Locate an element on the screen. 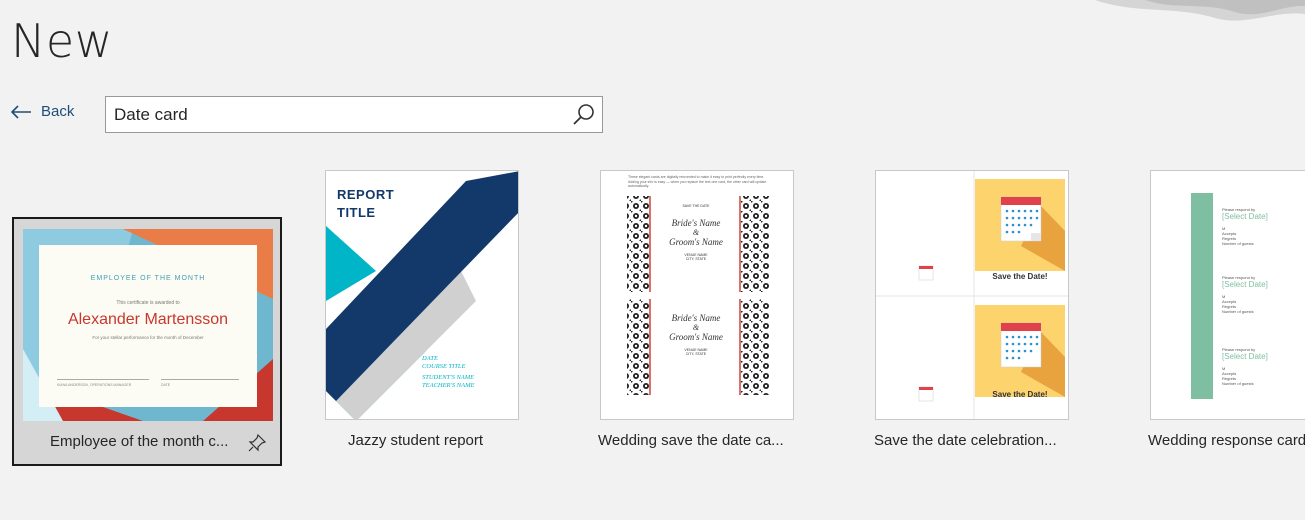 The image size is (1305, 520). back-label: Back is located at coordinates (58, 111).